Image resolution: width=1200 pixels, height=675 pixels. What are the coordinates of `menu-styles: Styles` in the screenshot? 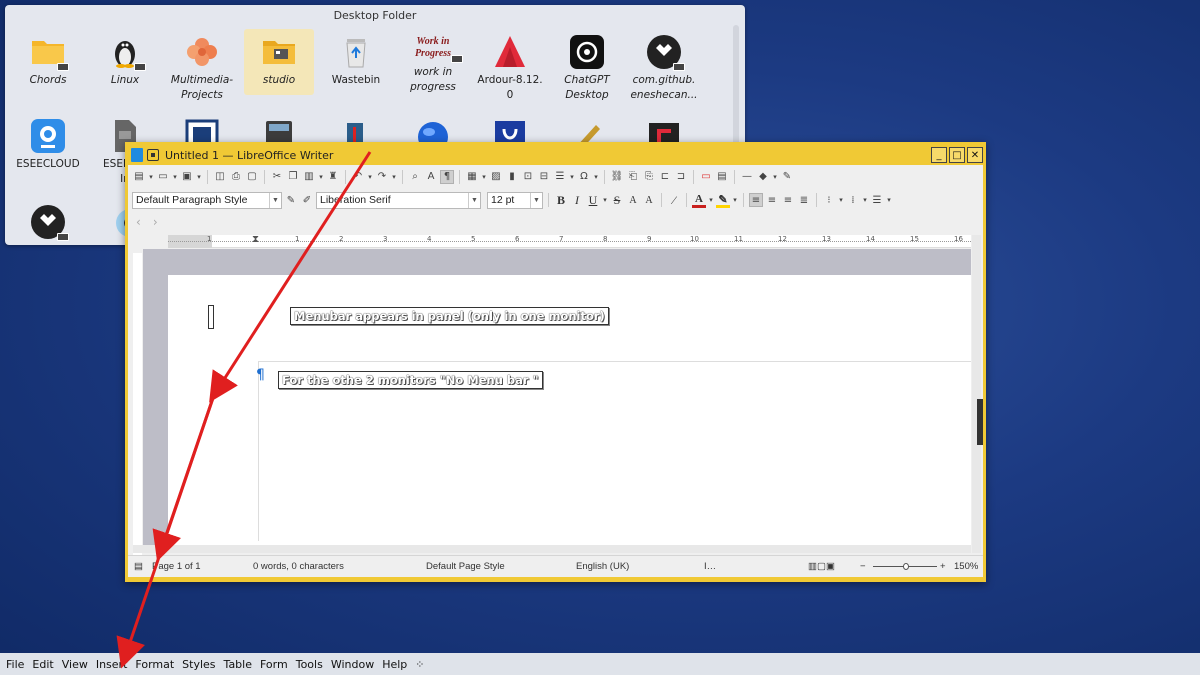 It's located at (198, 664).